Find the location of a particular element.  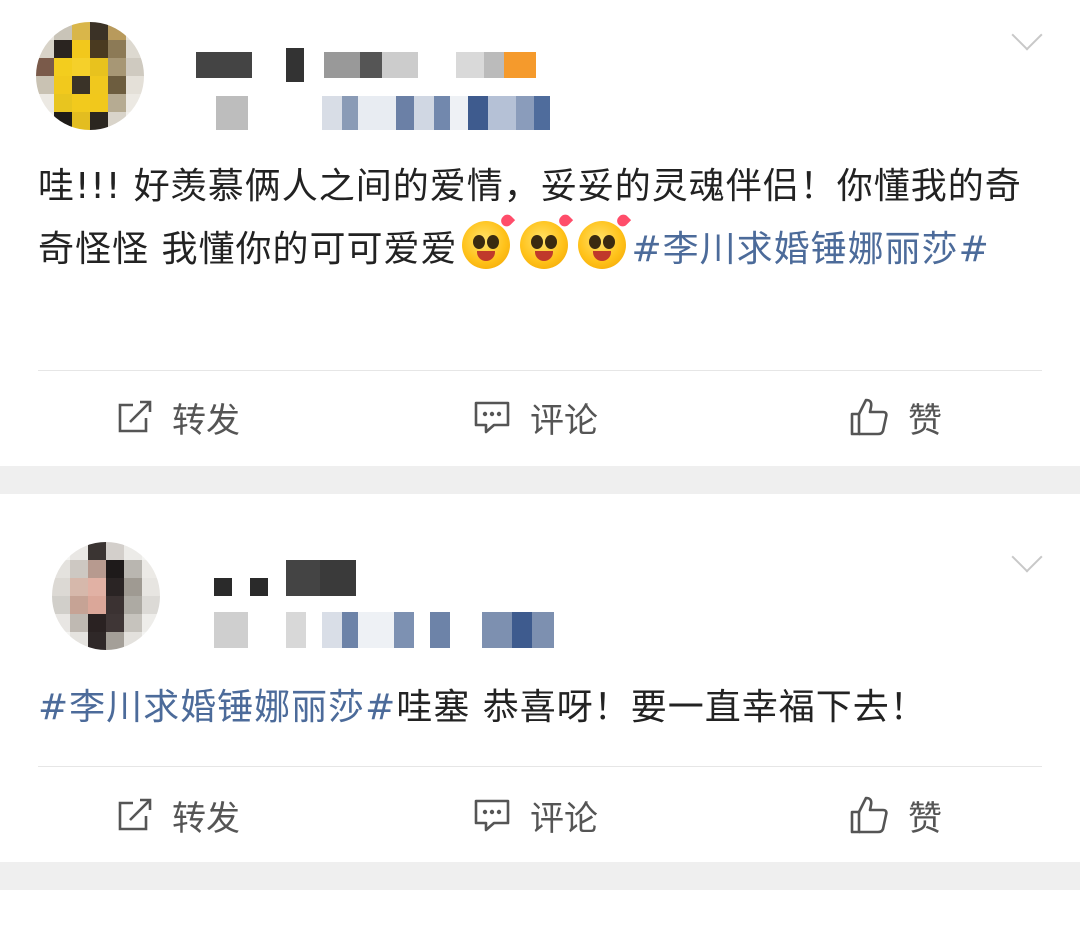

post-body: #李川求婚锤娜丽莎#哇塞 恭喜呀！要一直幸福下去！ is located at coordinates (543, 707).